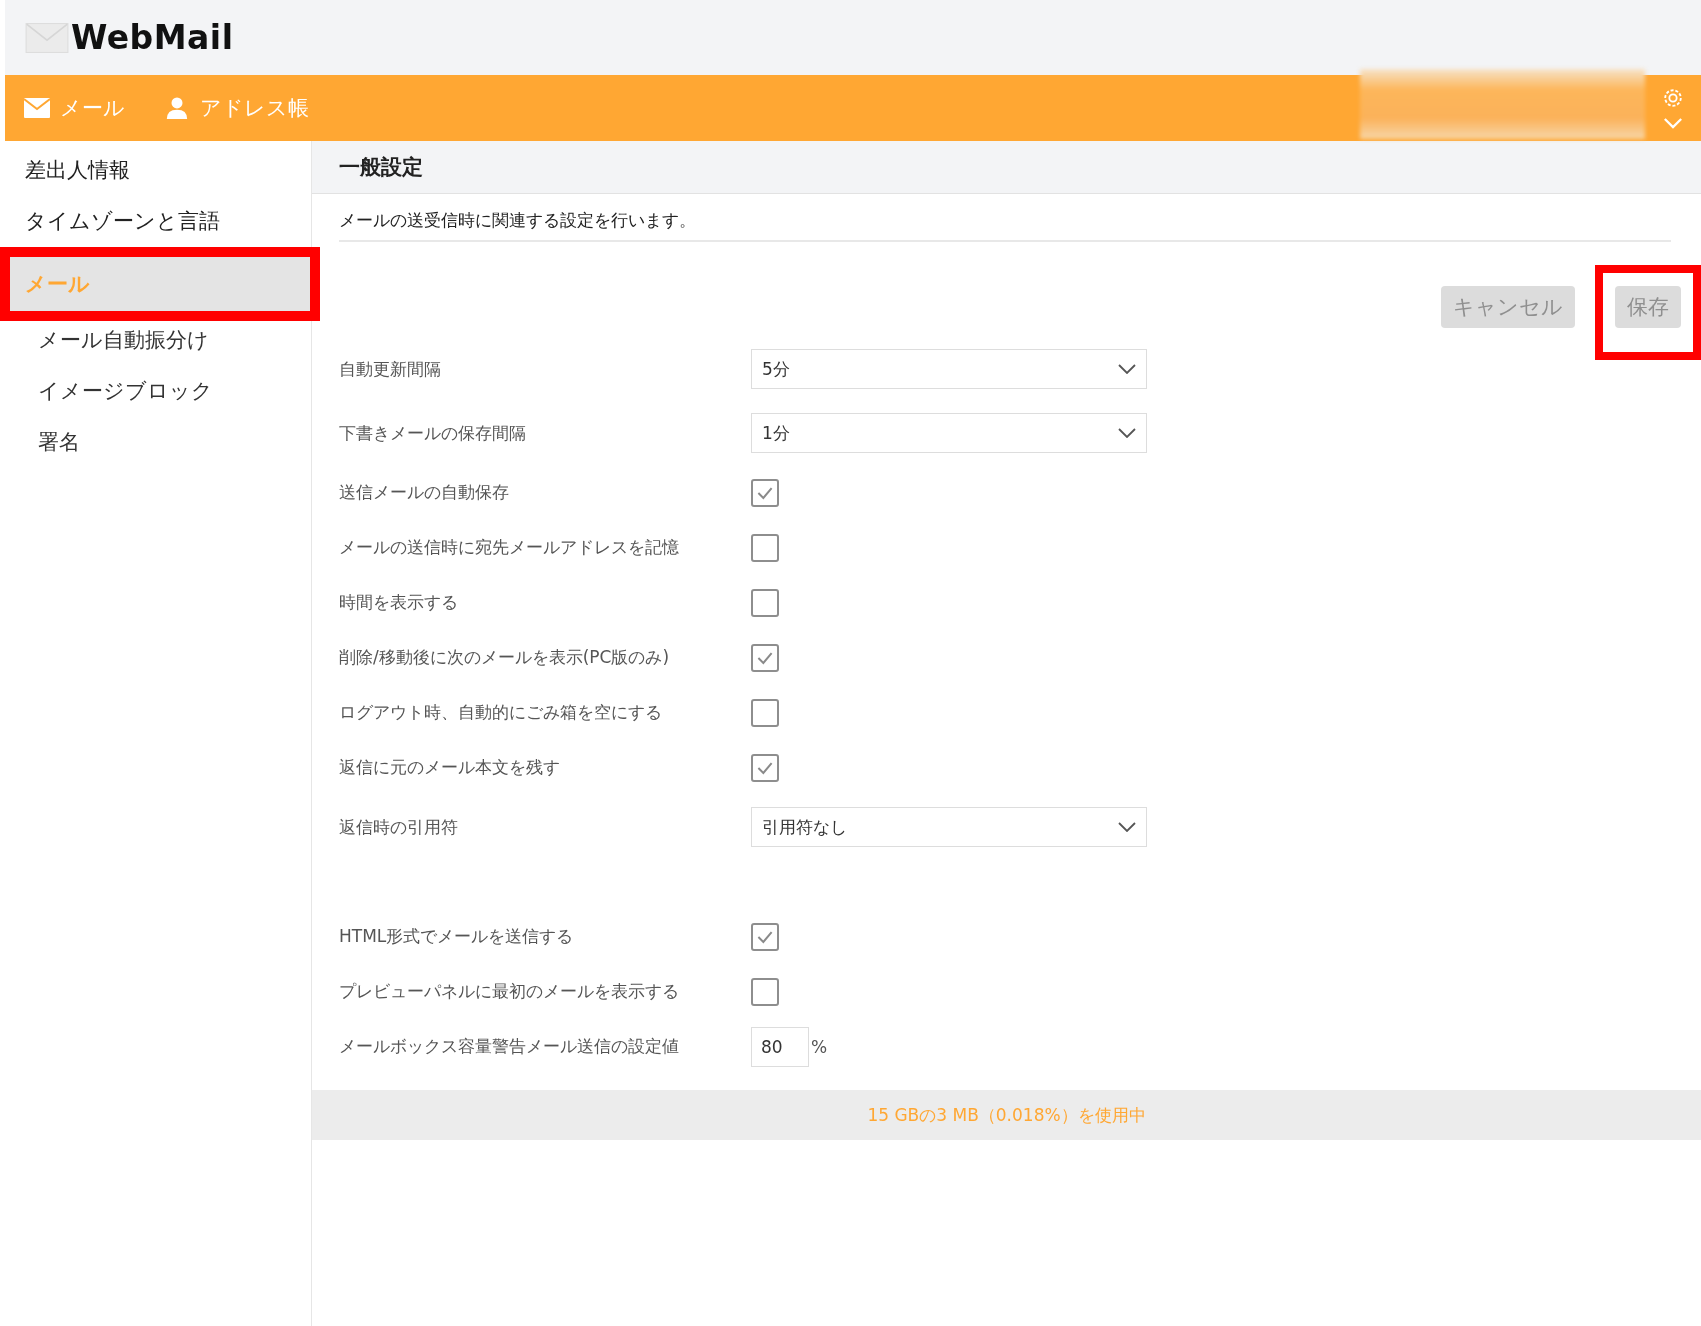  I want to click on setting-label: メールの送信時に宛先メールアドレスを記憶, so click(509, 547).